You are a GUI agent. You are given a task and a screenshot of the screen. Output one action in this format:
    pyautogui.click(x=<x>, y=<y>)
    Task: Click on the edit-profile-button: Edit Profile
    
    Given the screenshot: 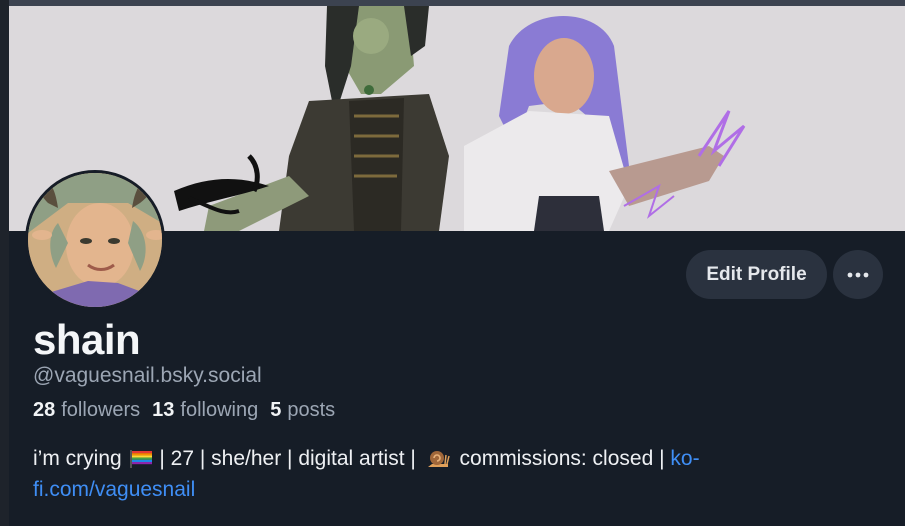 What is the action you would take?
    pyautogui.click(x=756, y=274)
    